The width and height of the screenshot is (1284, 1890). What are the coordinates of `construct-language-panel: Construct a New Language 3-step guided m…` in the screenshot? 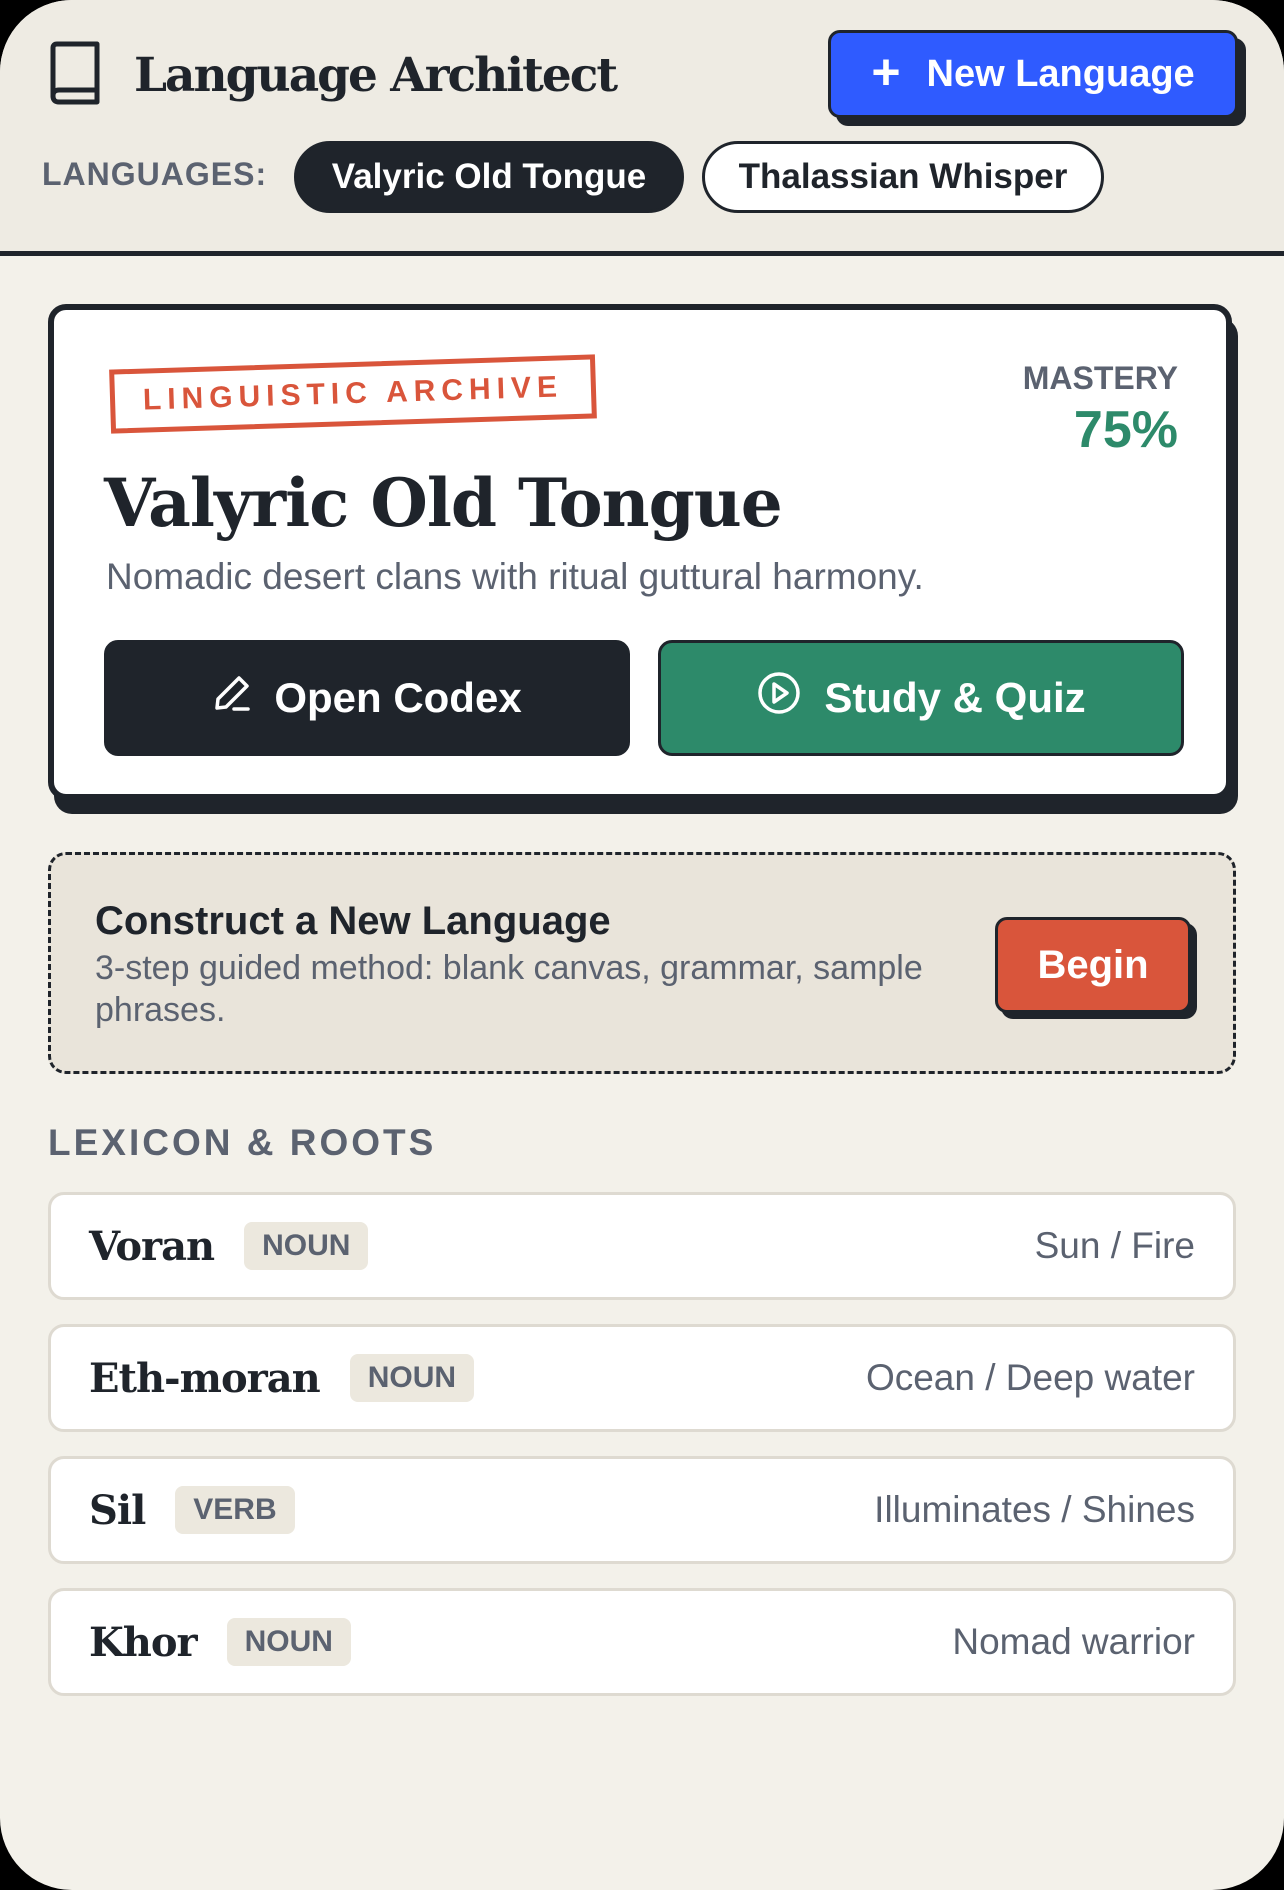 It's located at (642, 963).